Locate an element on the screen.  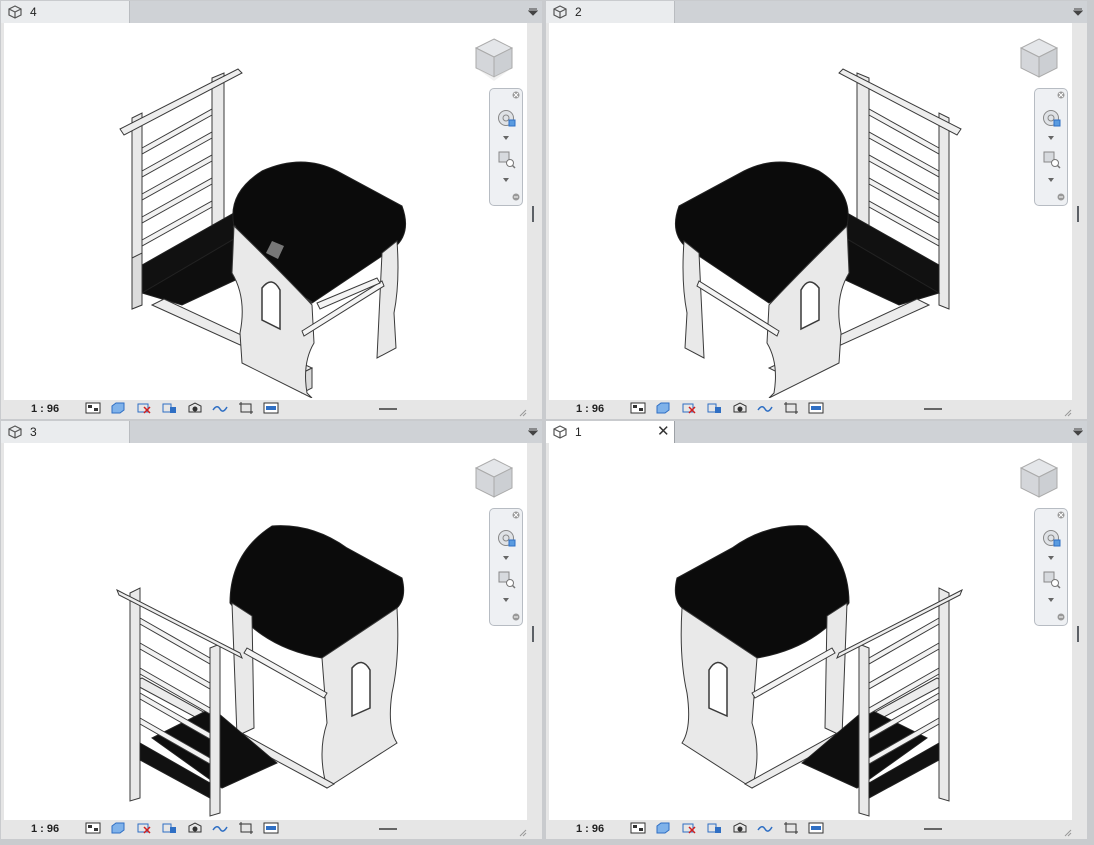
tab-bar: 1 ✕ is located at coordinates (816, 432).